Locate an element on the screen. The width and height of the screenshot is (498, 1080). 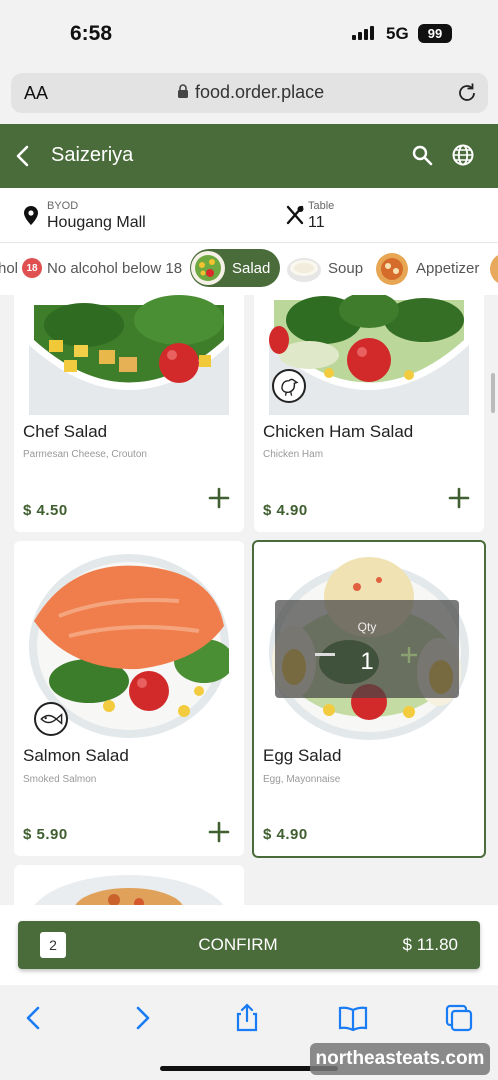
tab-alcohol: hol is located at coordinates (9, 268).